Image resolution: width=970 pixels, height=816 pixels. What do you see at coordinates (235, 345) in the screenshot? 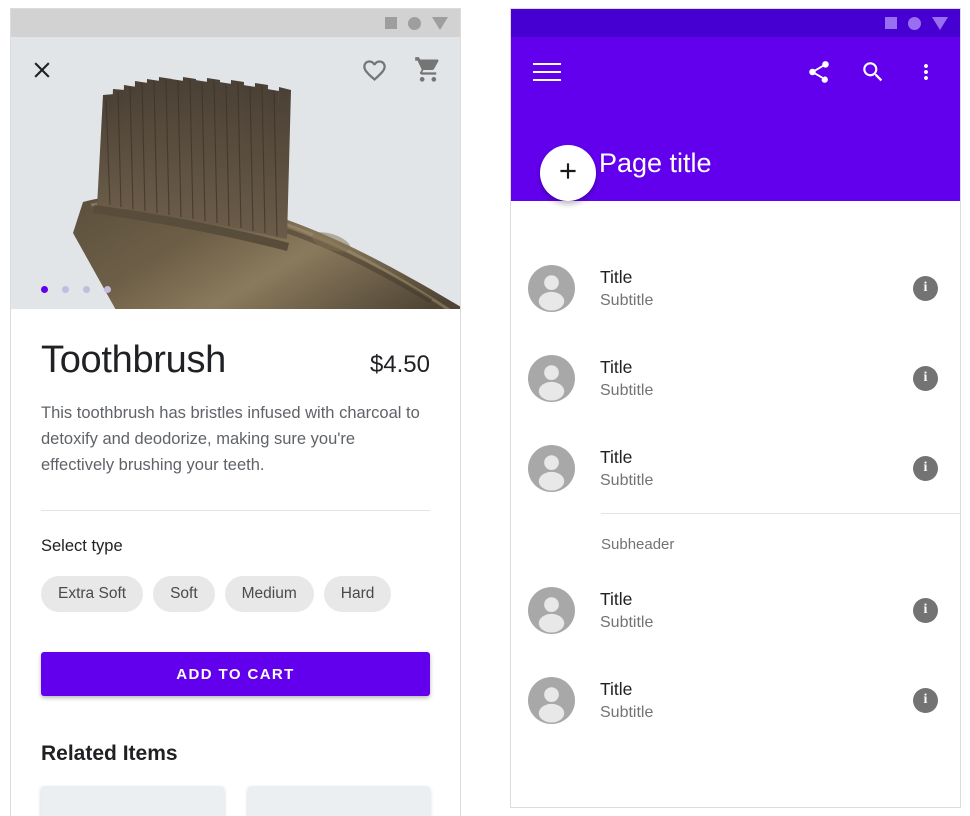
I see `product-title-row: Toothbrush $4.50` at bounding box center [235, 345].